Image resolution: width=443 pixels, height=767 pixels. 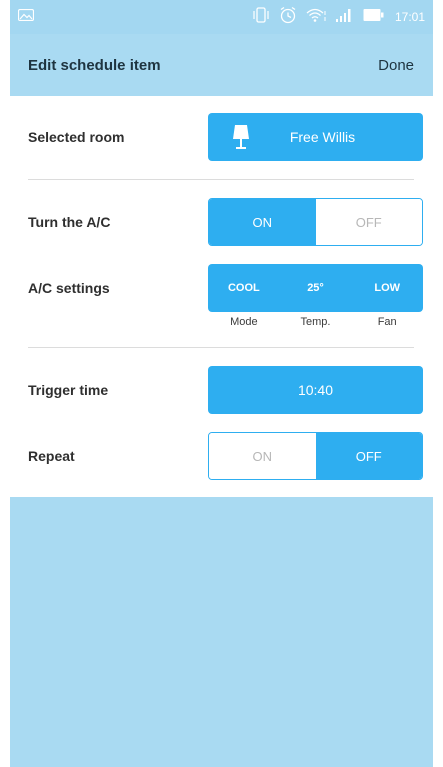 What do you see at coordinates (396, 65) in the screenshot?
I see `done-button: Done` at bounding box center [396, 65].